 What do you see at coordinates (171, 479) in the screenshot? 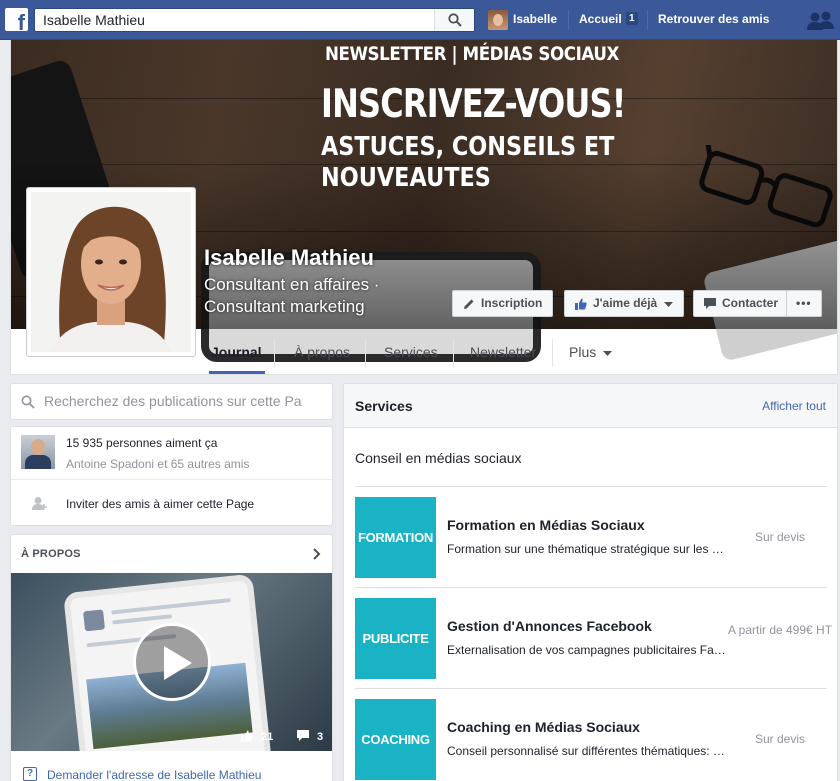
I see `card-divider` at bounding box center [171, 479].